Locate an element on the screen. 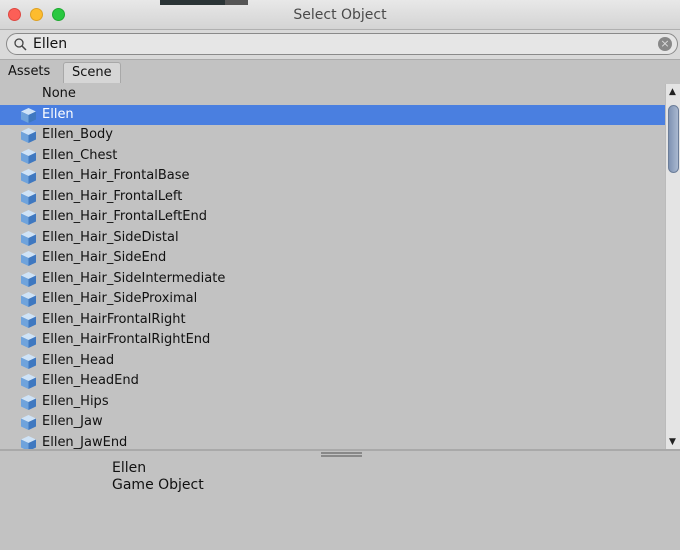  item-label: Ellen_Body is located at coordinates (77, 134).